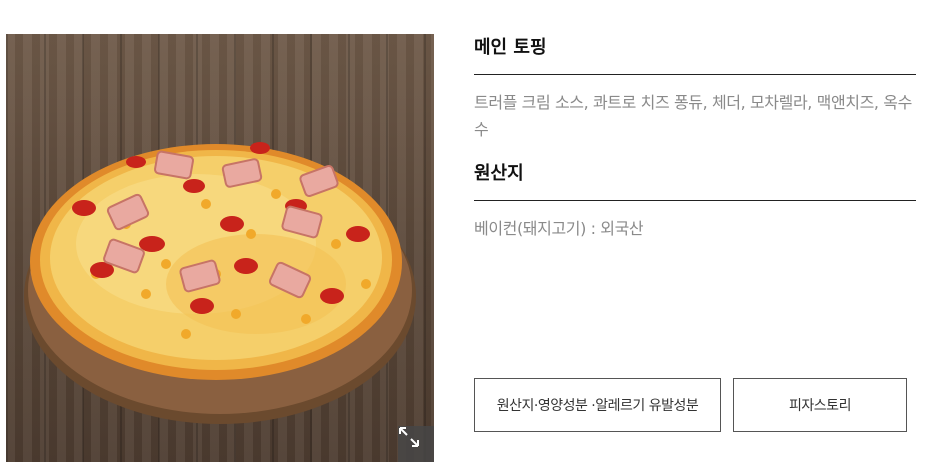 This screenshot has width=928, height=471. Describe the element at coordinates (597, 405) in the screenshot. I see `origin-nutrition-allergy-button: 원산지·영양성분 ·알레르기 유발성분` at that location.